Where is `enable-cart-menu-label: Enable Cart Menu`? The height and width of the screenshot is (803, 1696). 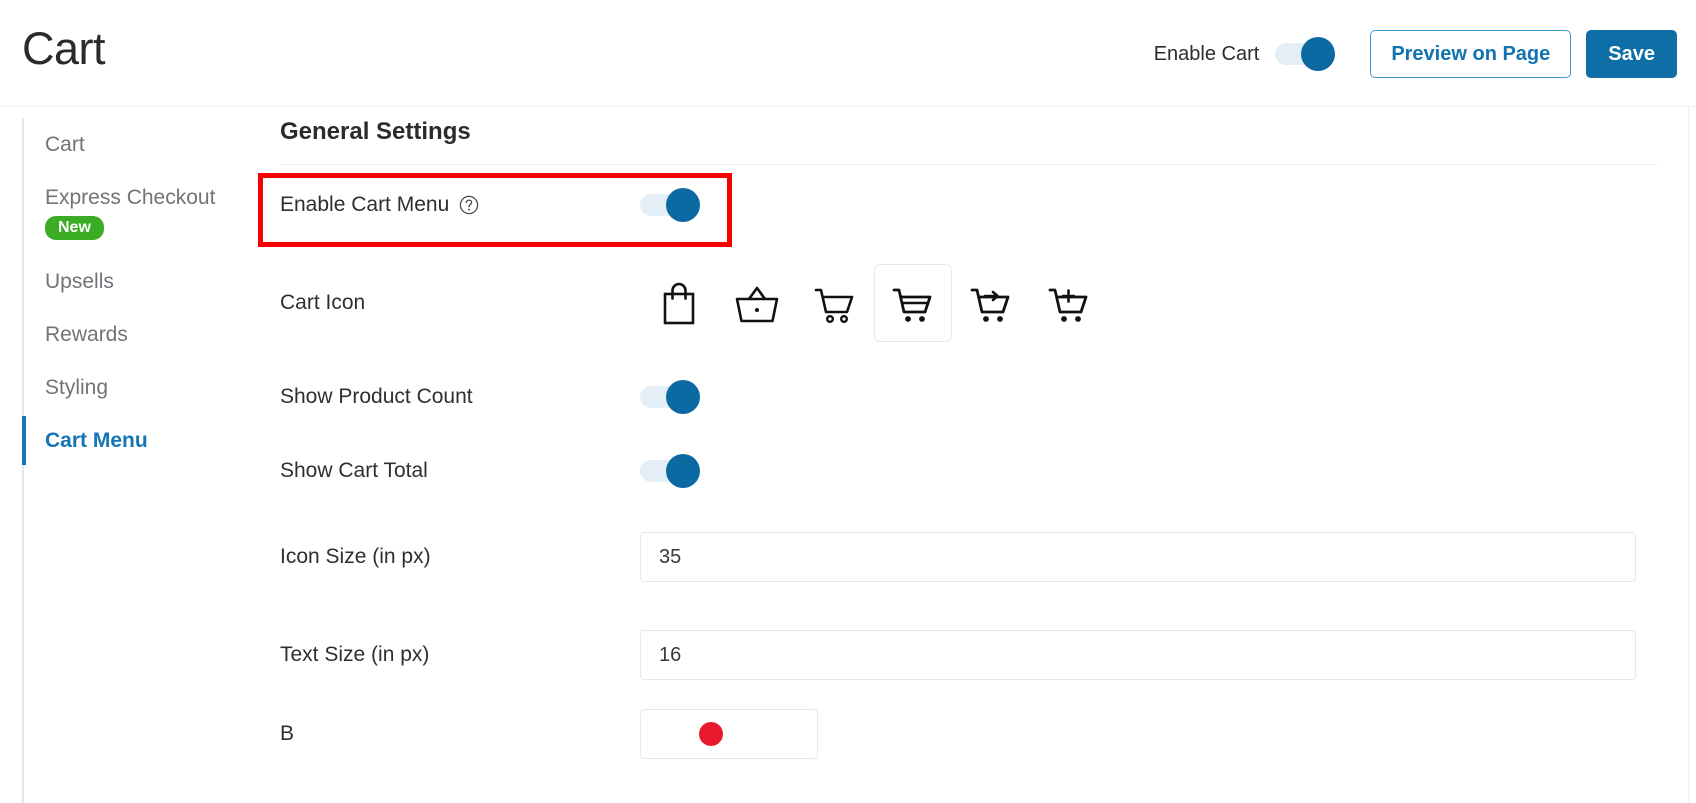 enable-cart-menu-label: Enable Cart Menu is located at coordinates (365, 204).